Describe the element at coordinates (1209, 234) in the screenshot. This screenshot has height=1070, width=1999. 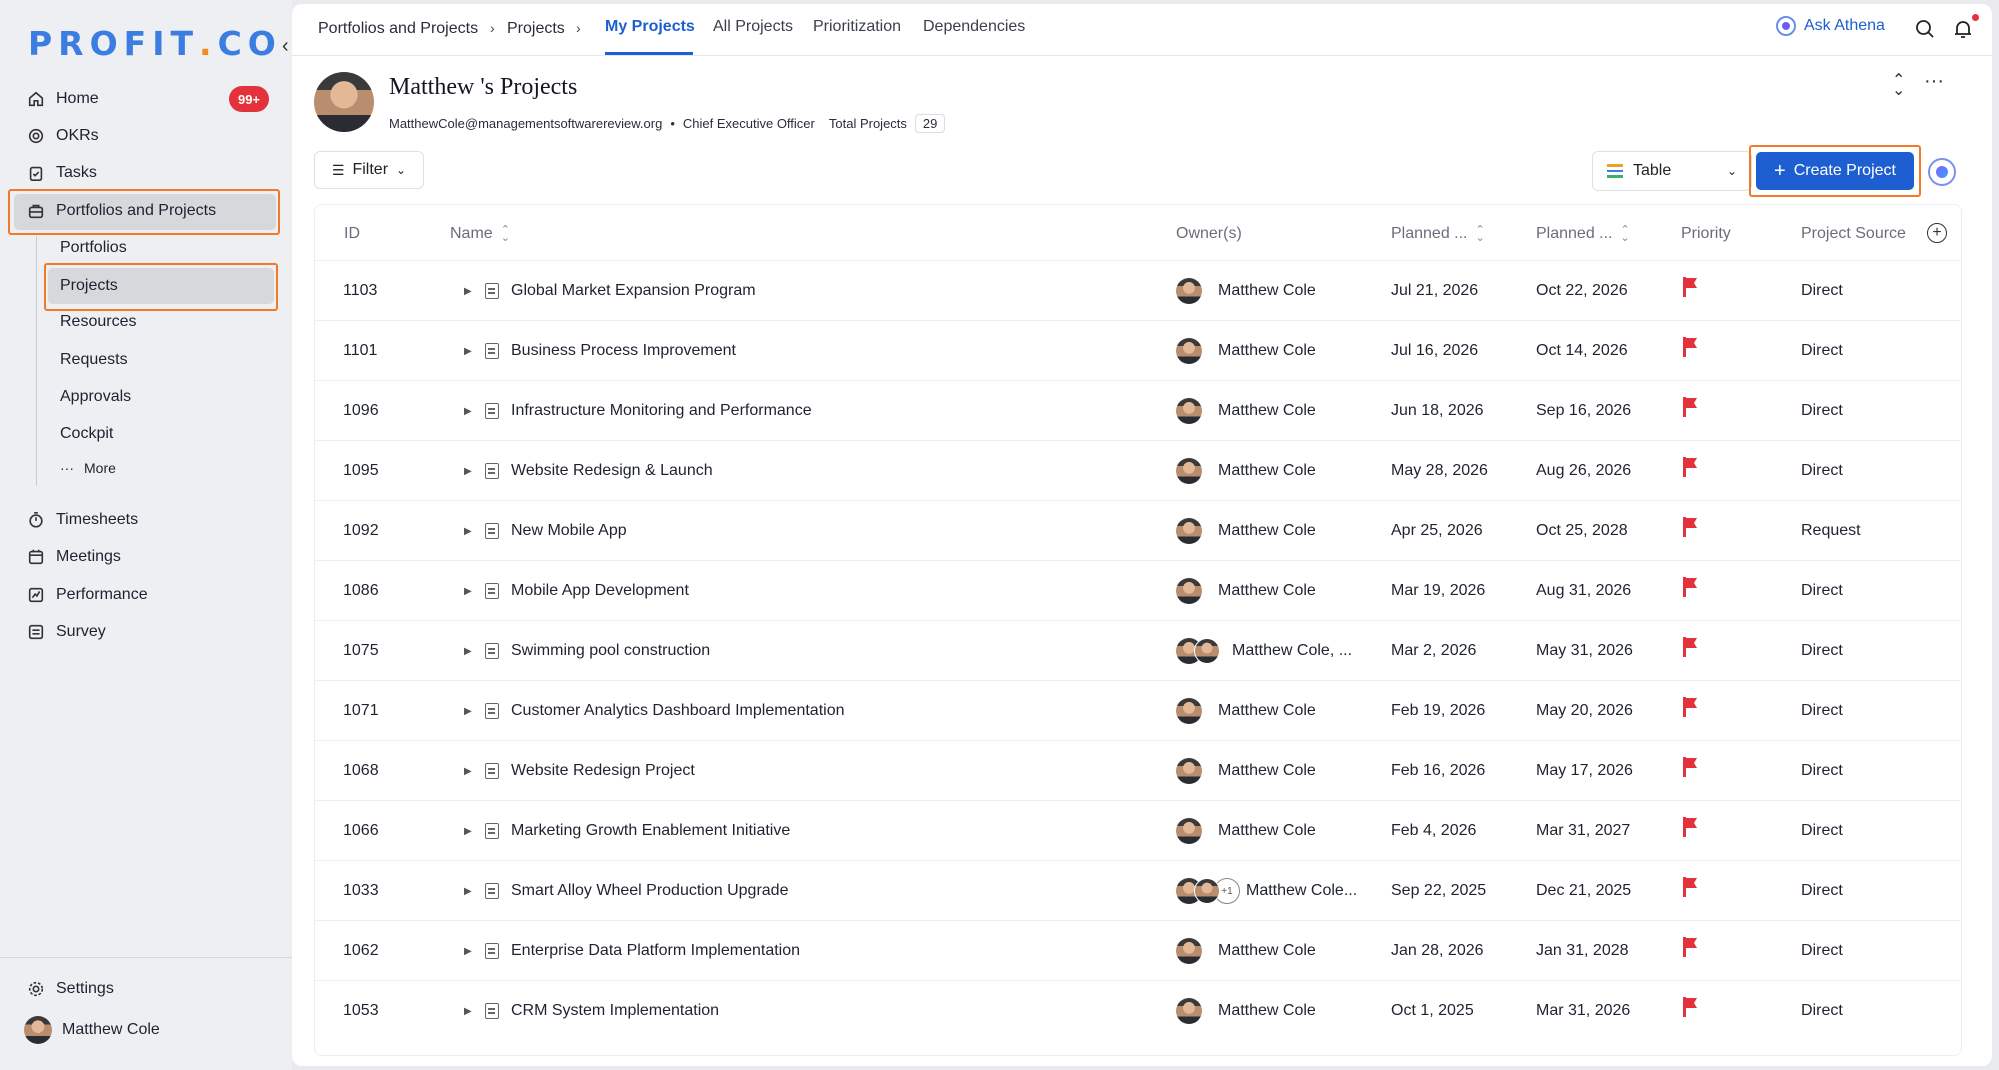
I see `column-header-owners: Owner(s)` at that location.